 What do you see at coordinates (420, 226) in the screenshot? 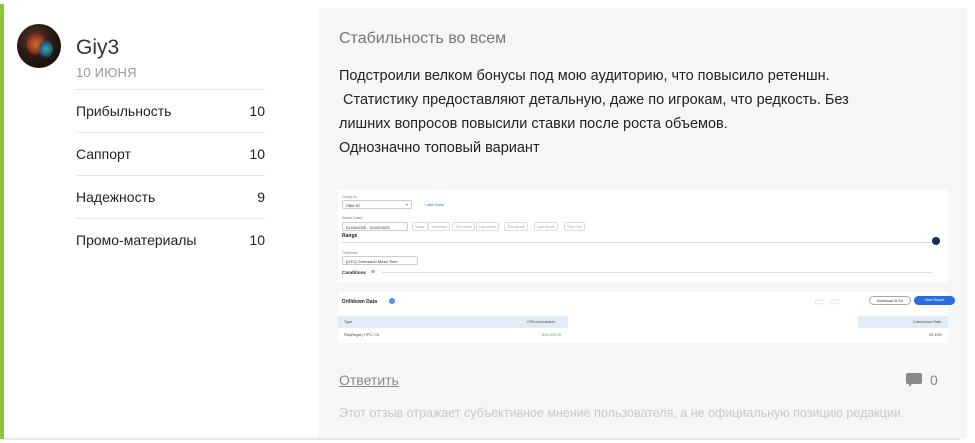
I see `date-chip: Today` at bounding box center [420, 226].